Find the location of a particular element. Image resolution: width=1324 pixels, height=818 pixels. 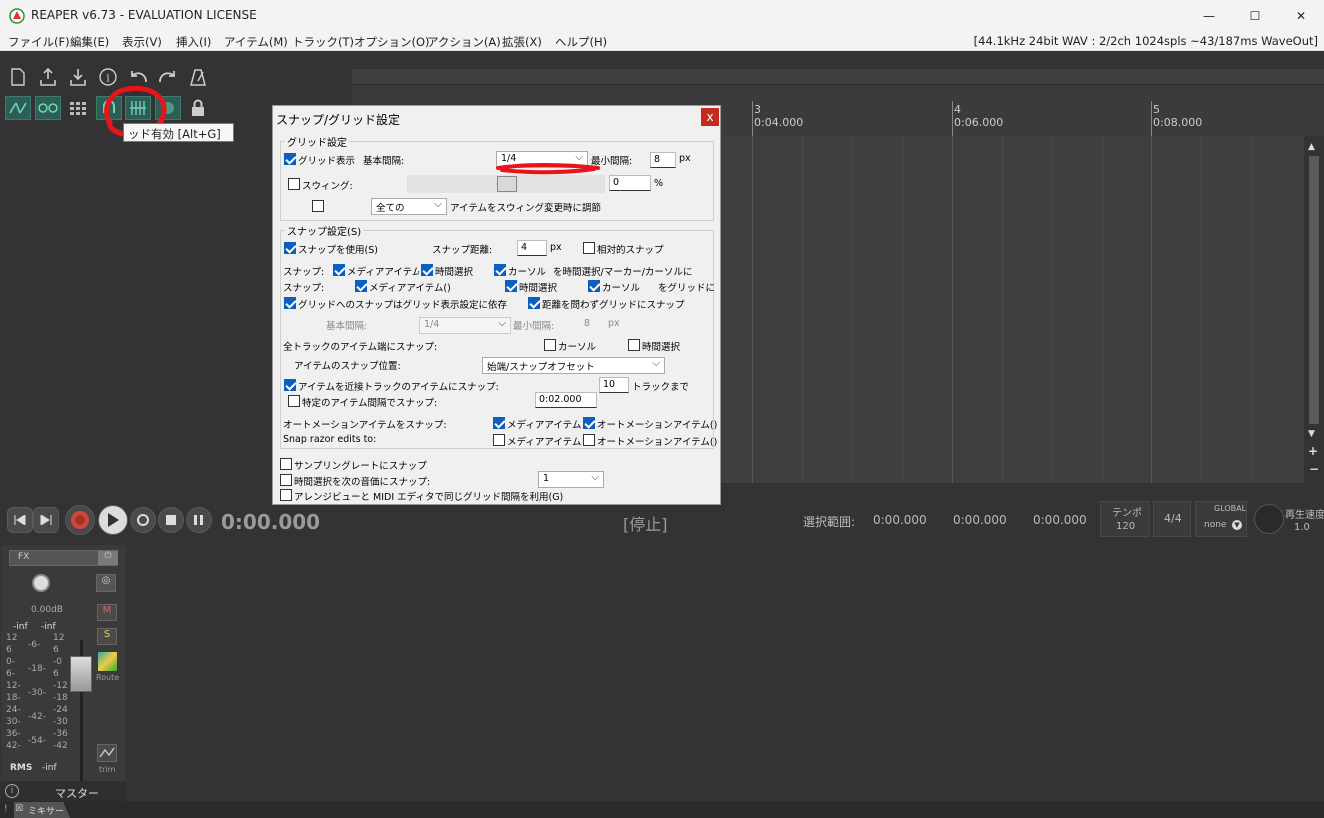

relative-snap-checkbox is located at coordinates (589, 248).